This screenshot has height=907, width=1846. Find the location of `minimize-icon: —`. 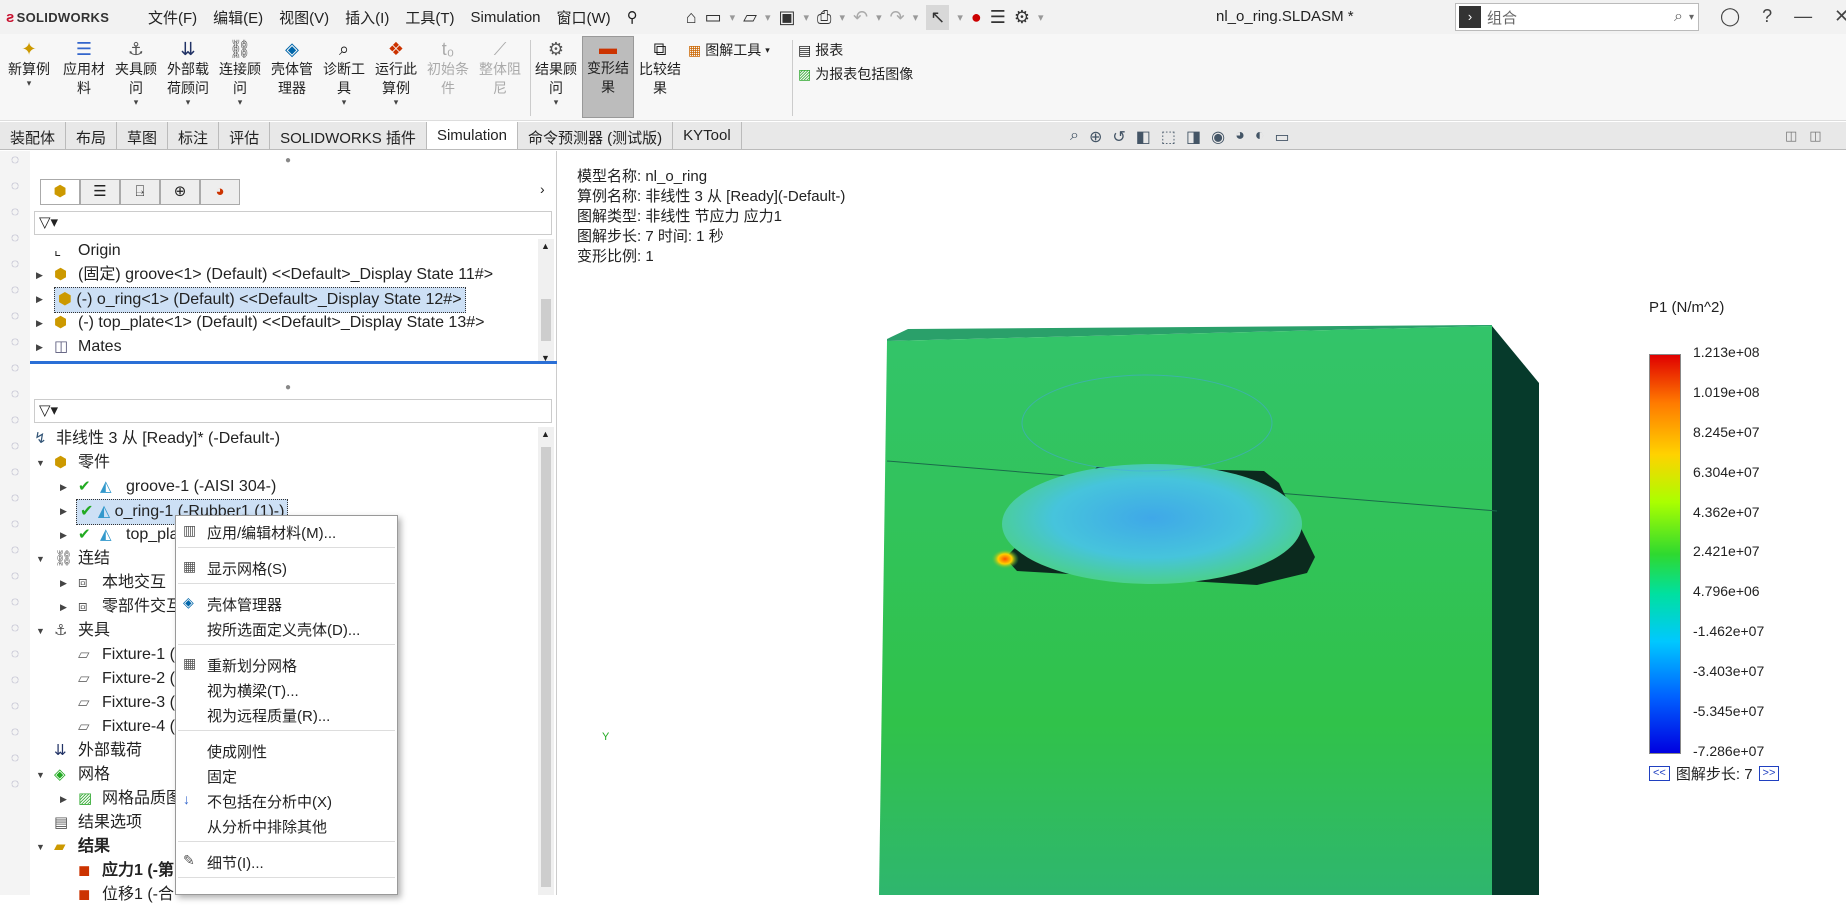

minimize-icon: — is located at coordinates (1803, 16).